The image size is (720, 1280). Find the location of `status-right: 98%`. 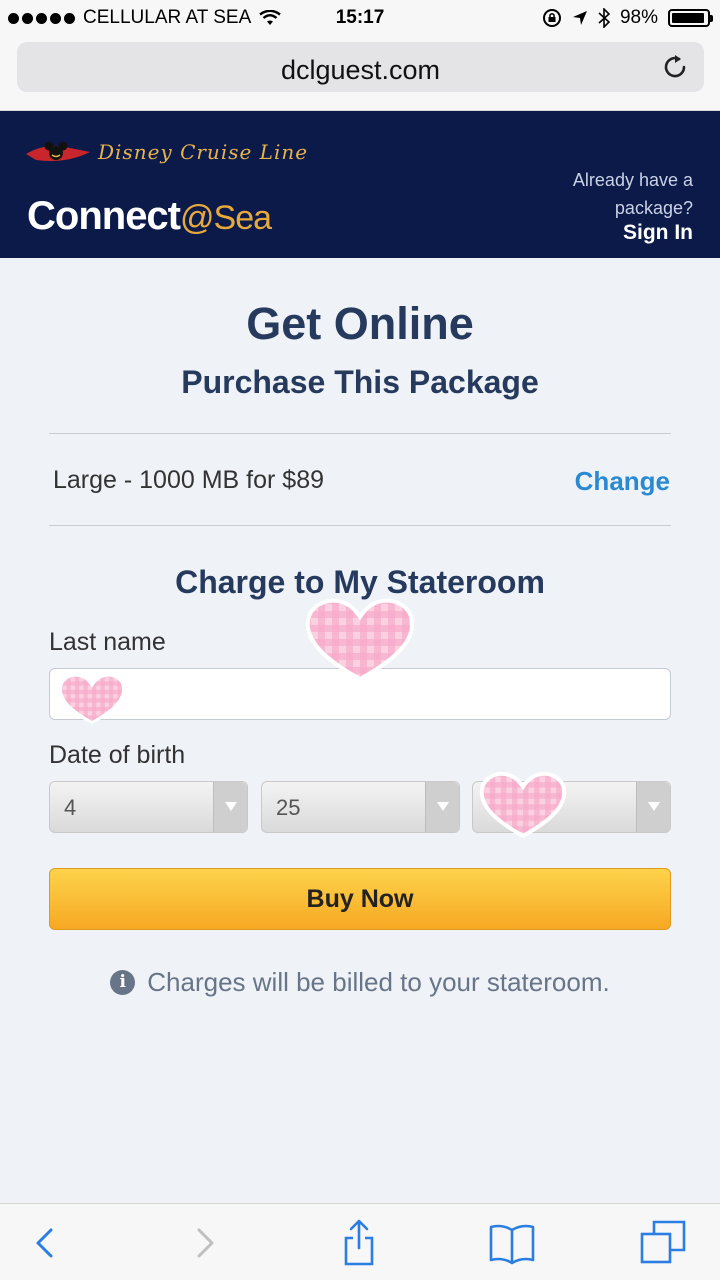

status-right: 98% is located at coordinates (627, 18).